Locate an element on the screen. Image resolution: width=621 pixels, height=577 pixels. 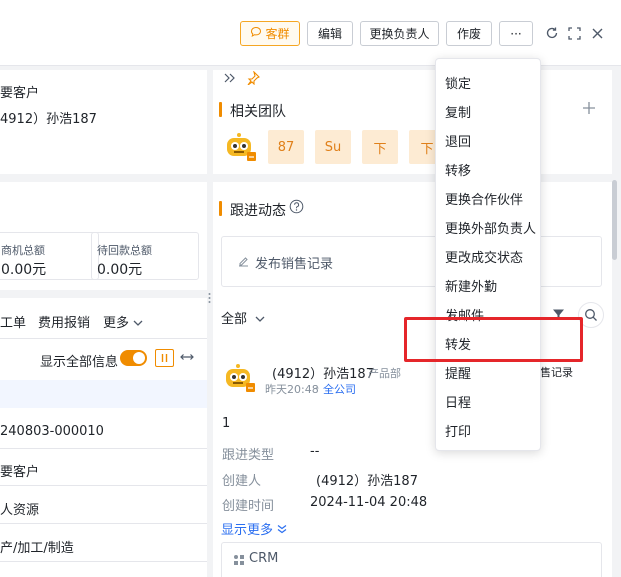
add-member-icon is located at coordinates (589, 108).